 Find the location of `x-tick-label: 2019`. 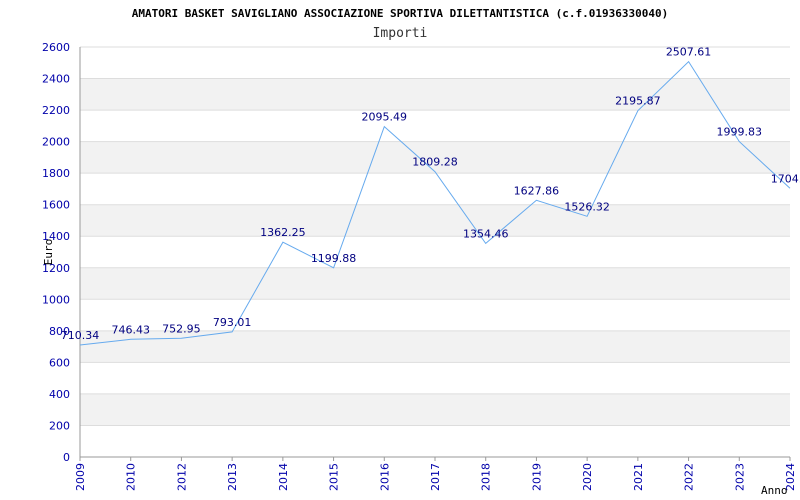

x-tick-label: 2019 is located at coordinates (536, 477).